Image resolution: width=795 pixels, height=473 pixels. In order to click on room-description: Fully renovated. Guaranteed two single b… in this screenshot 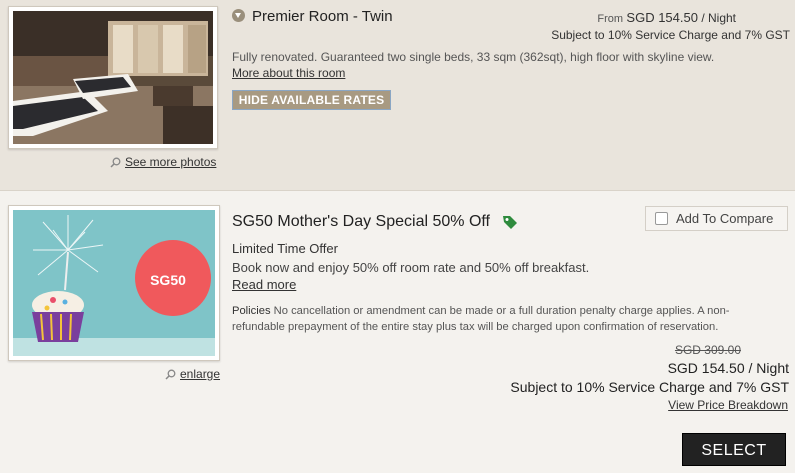, I will do `click(473, 57)`.